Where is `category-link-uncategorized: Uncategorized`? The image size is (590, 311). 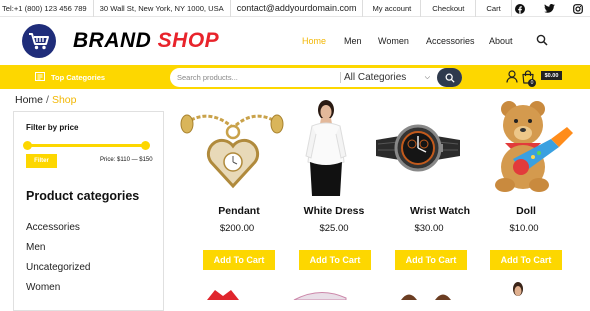 category-link-uncategorized: Uncategorized is located at coordinates (58, 267).